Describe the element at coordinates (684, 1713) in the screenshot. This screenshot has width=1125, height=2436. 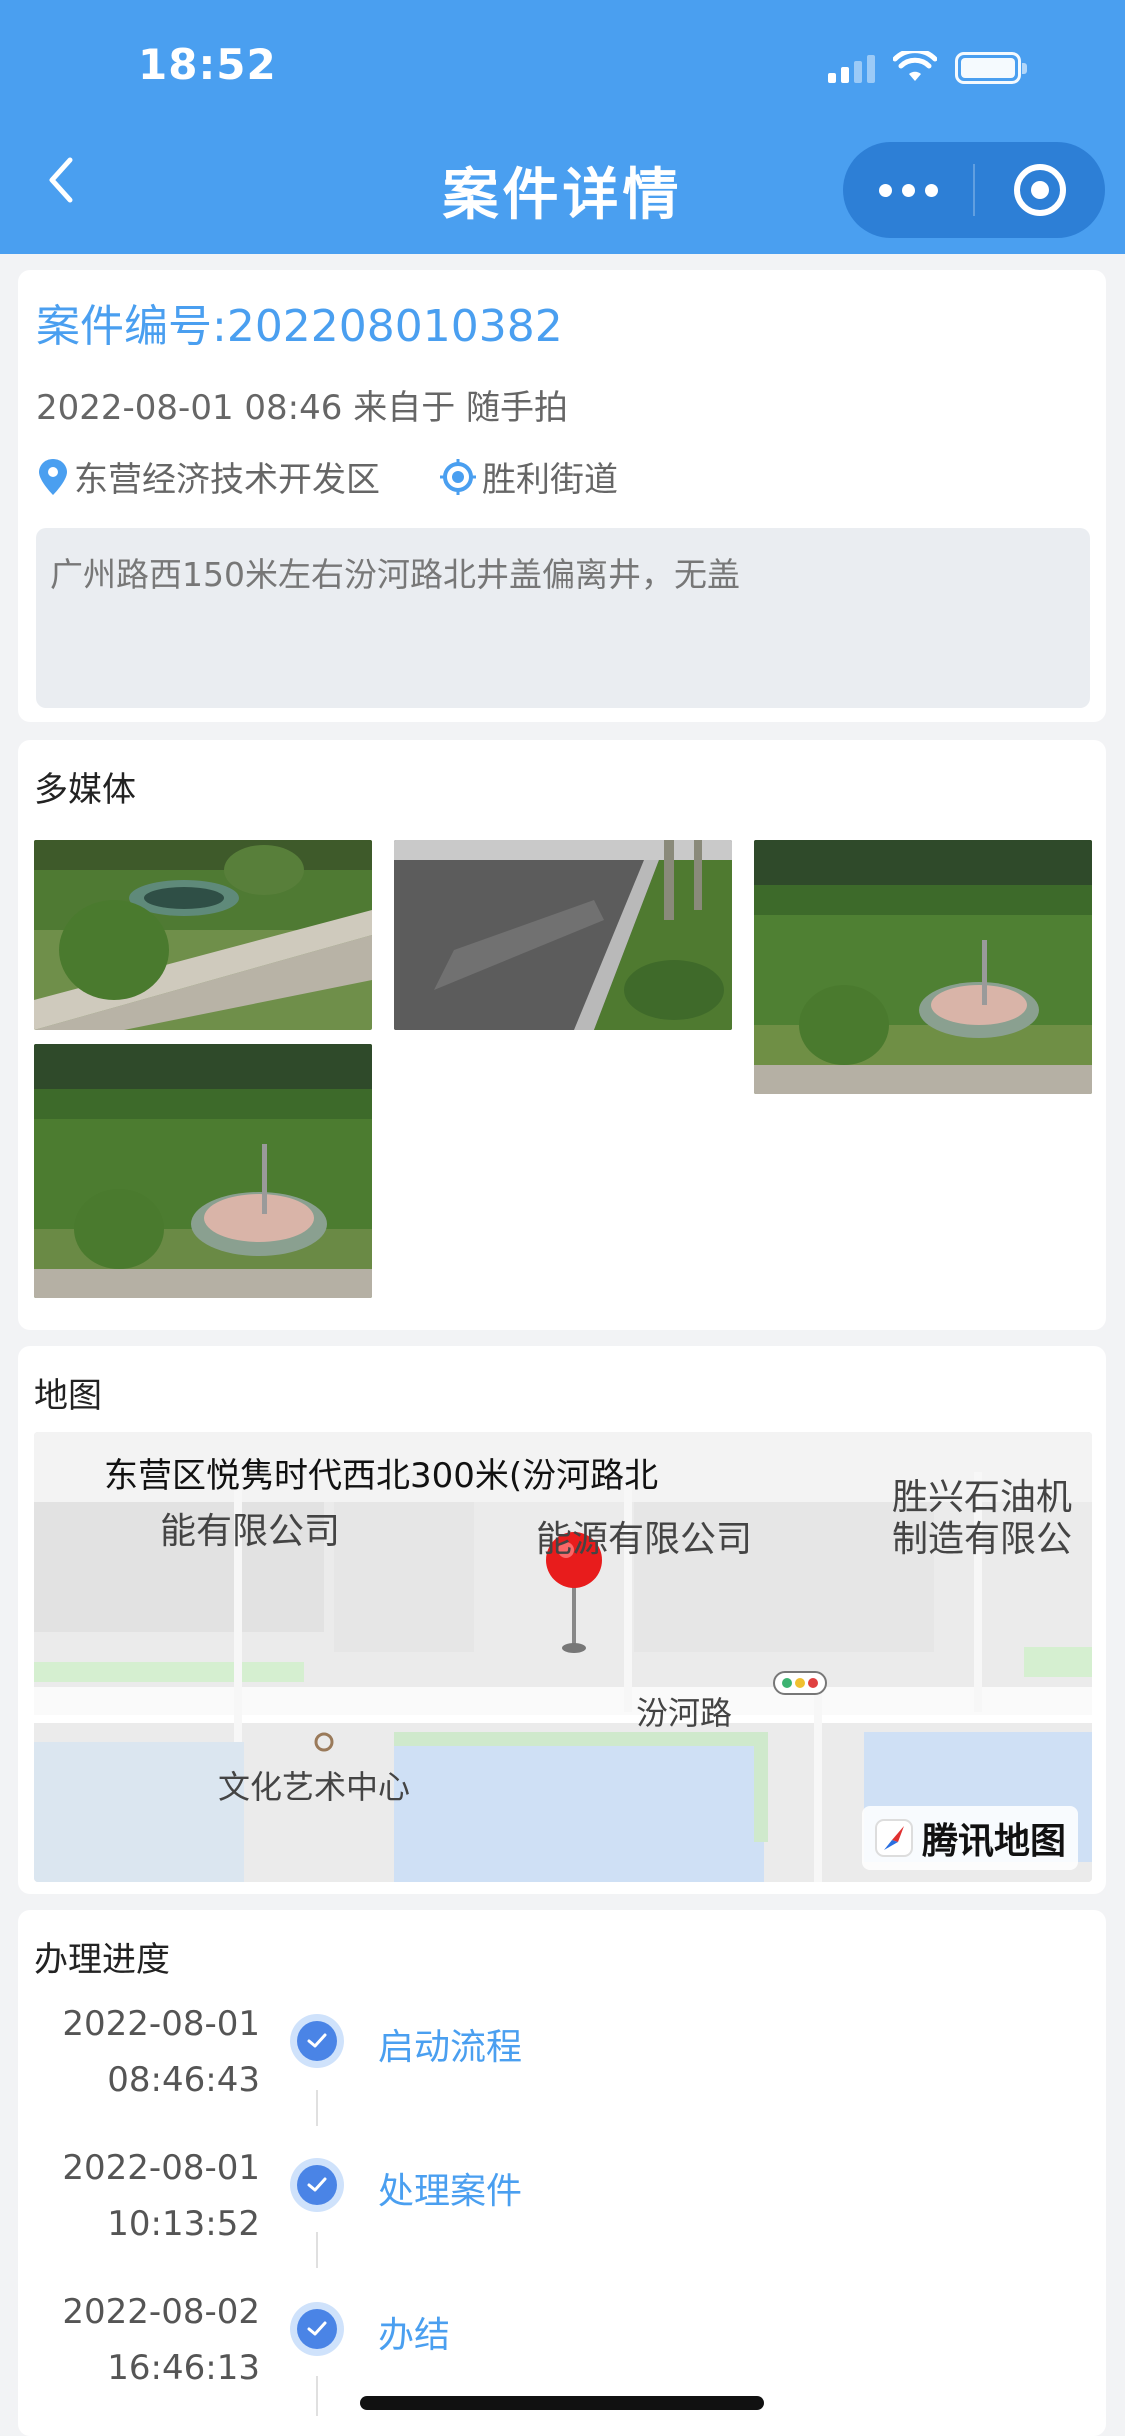
I see `map-road-label: 汾河路` at that location.